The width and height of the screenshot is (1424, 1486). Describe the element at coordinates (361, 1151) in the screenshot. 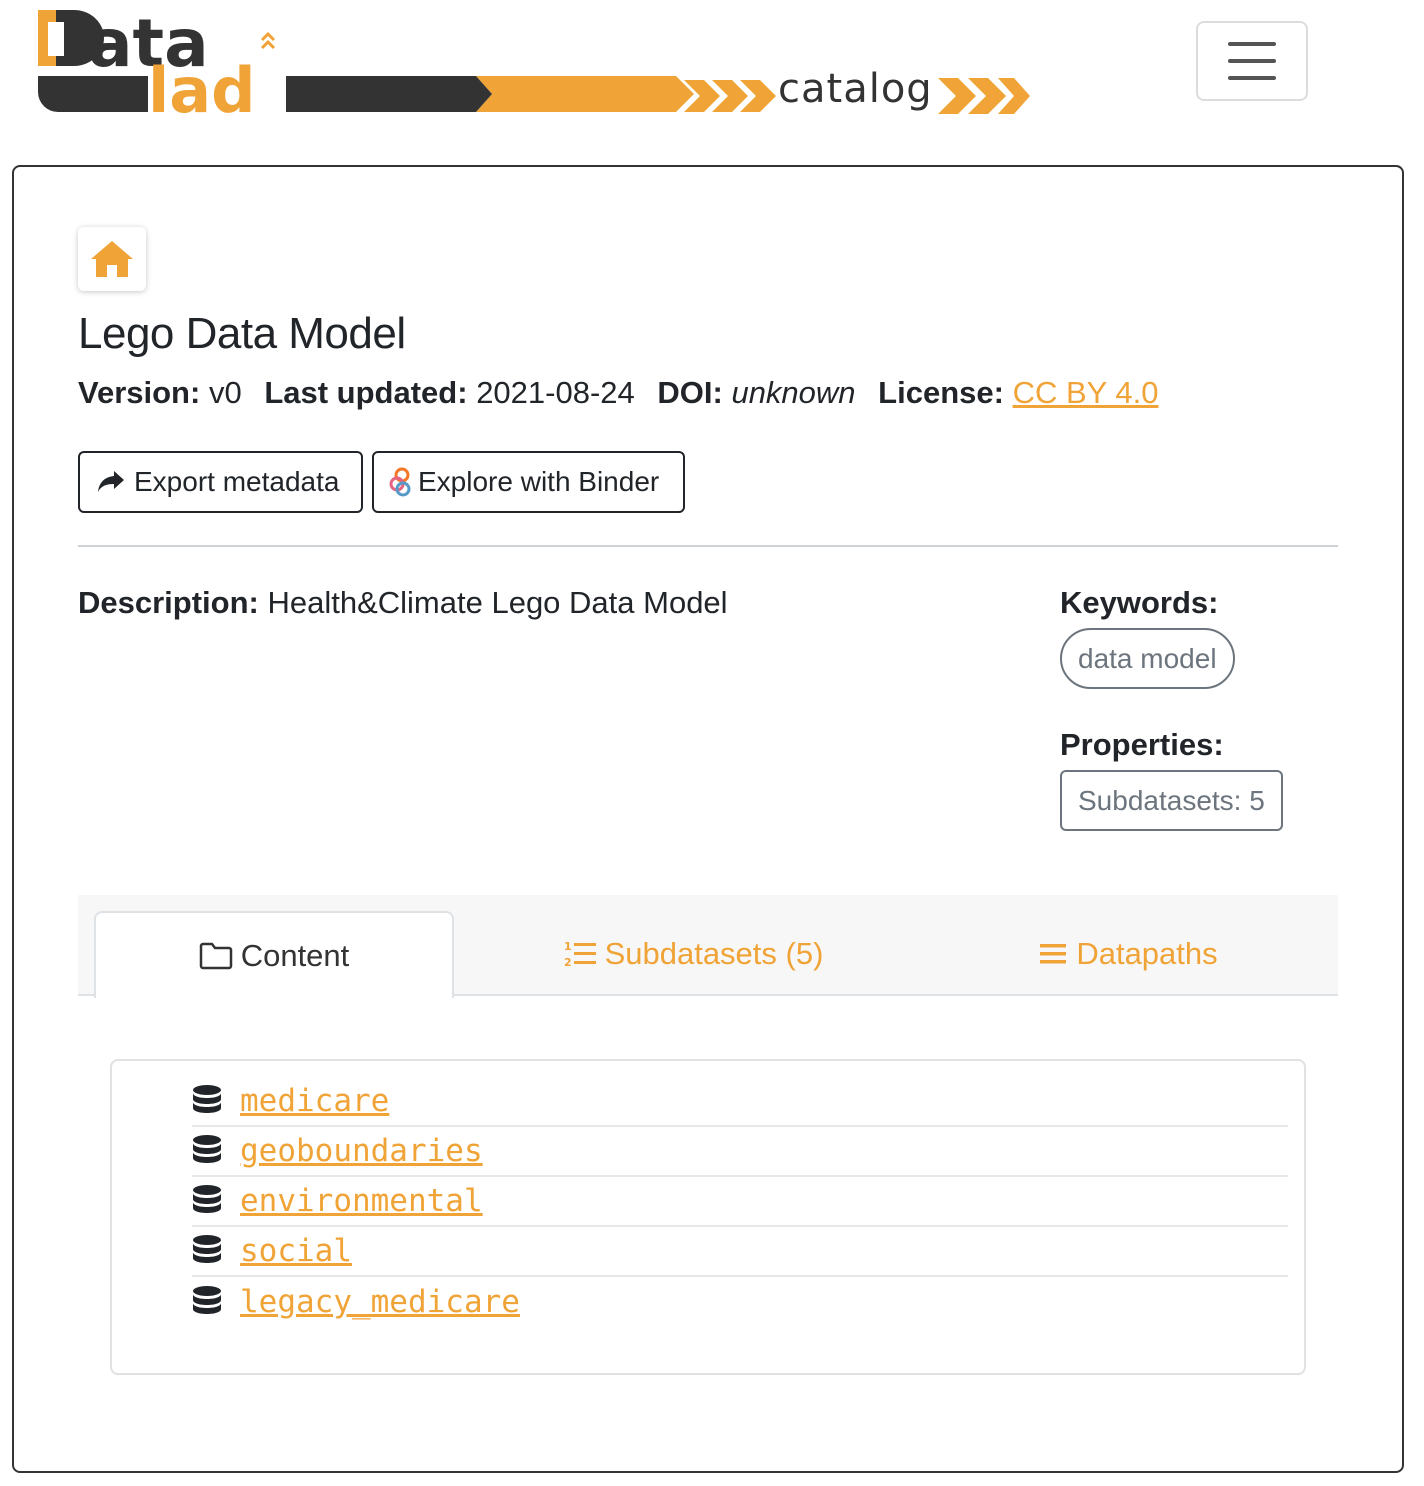

I see `subdataset-link-geoboundaries: geoboundaries` at that location.